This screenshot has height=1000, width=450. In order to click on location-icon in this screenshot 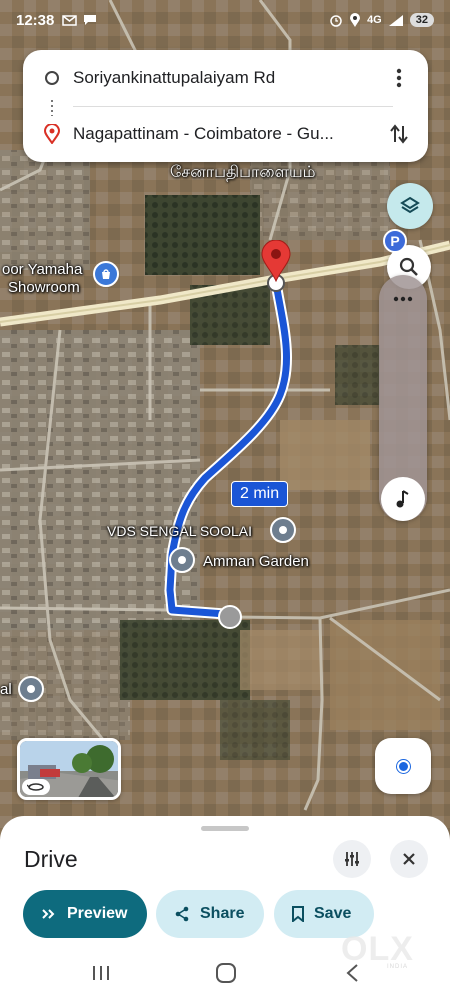, I will do `click(355, 19)`.